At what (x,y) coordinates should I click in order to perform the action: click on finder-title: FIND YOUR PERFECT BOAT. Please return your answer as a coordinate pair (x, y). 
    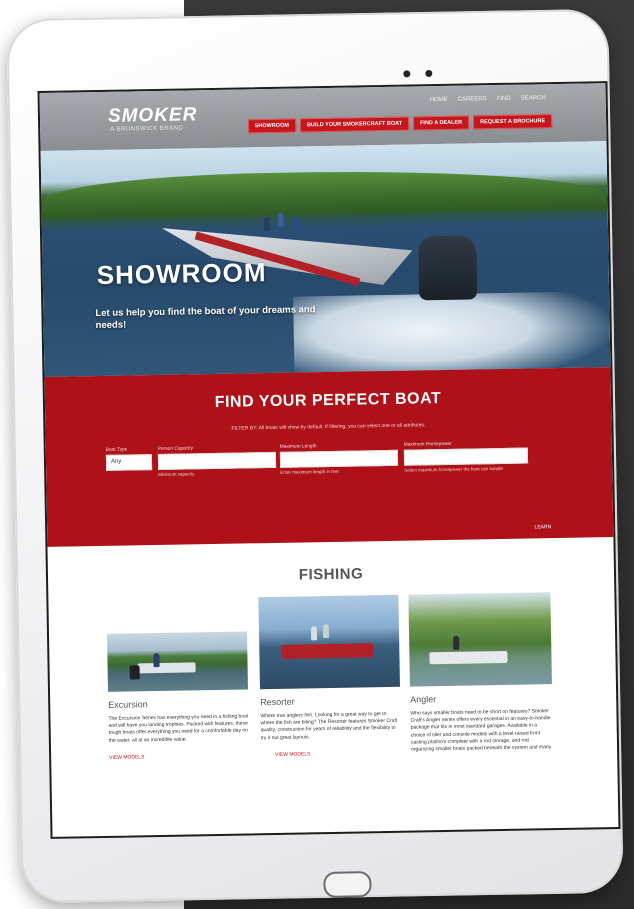
    Looking at the image, I should click on (328, 400).